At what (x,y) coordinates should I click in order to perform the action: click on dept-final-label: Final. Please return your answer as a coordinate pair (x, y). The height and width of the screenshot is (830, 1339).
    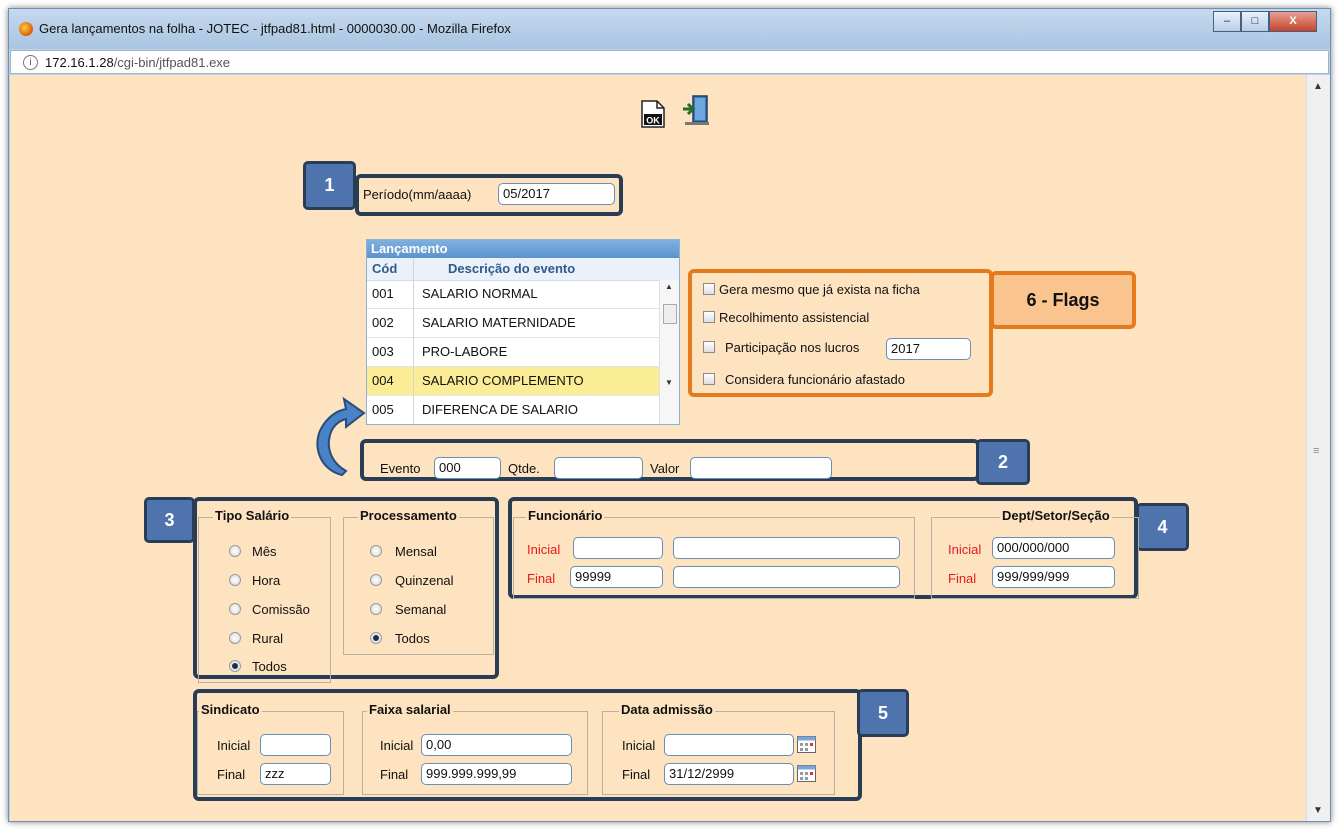
    Looking at the image, I should click on (962, 578).